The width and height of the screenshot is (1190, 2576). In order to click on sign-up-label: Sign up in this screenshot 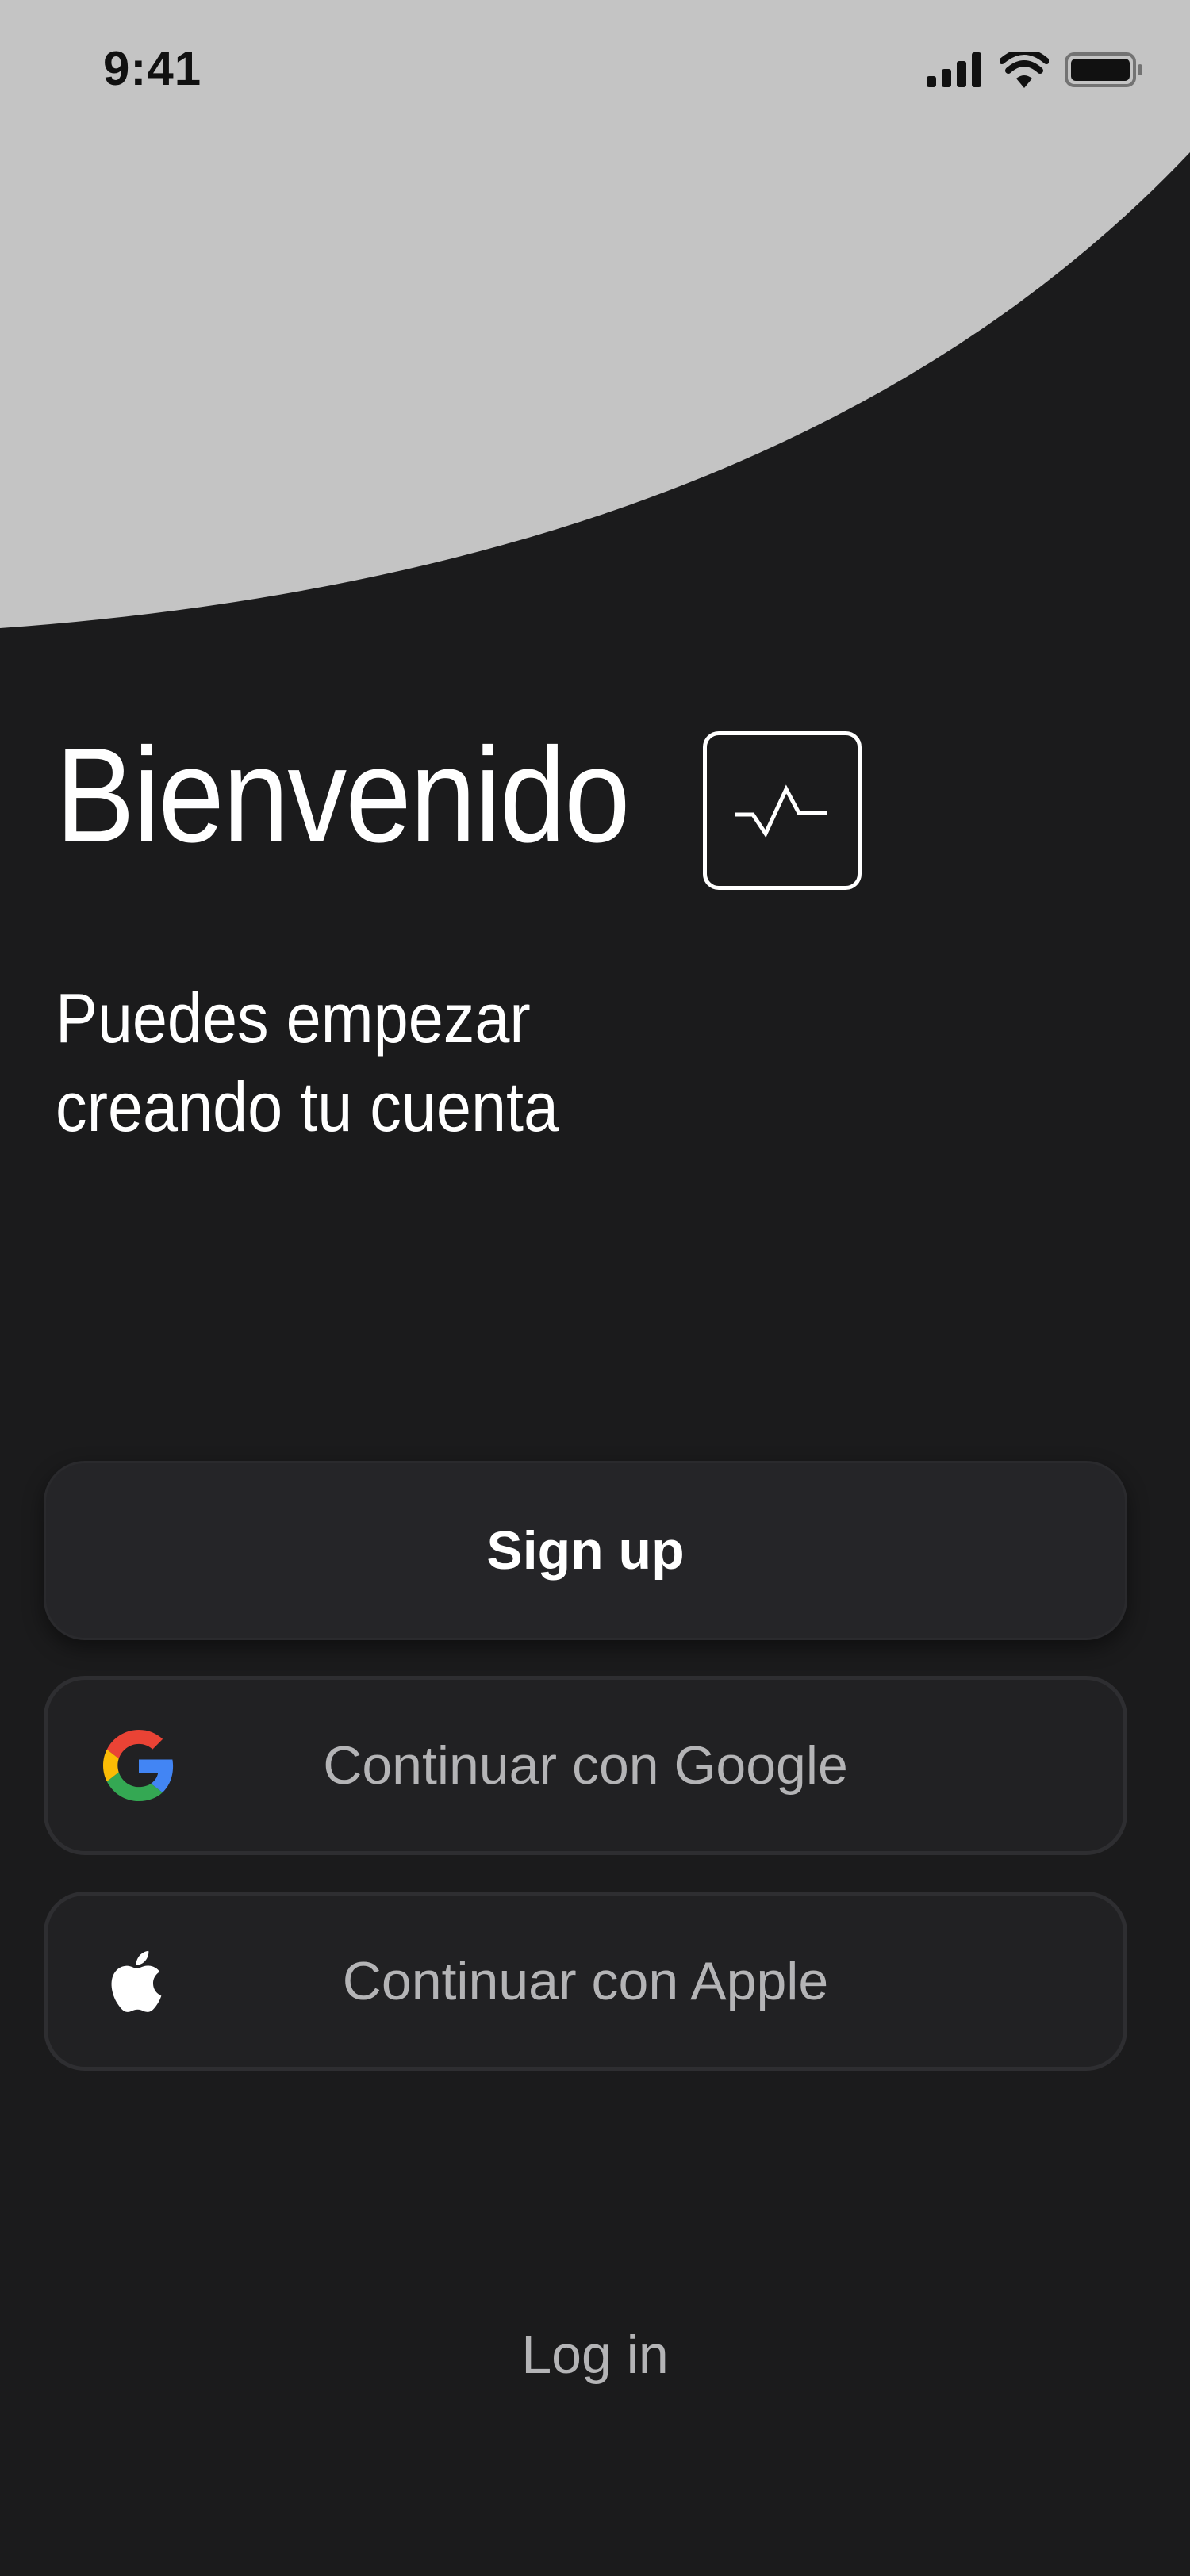, I will do `click(585, 1550)`.